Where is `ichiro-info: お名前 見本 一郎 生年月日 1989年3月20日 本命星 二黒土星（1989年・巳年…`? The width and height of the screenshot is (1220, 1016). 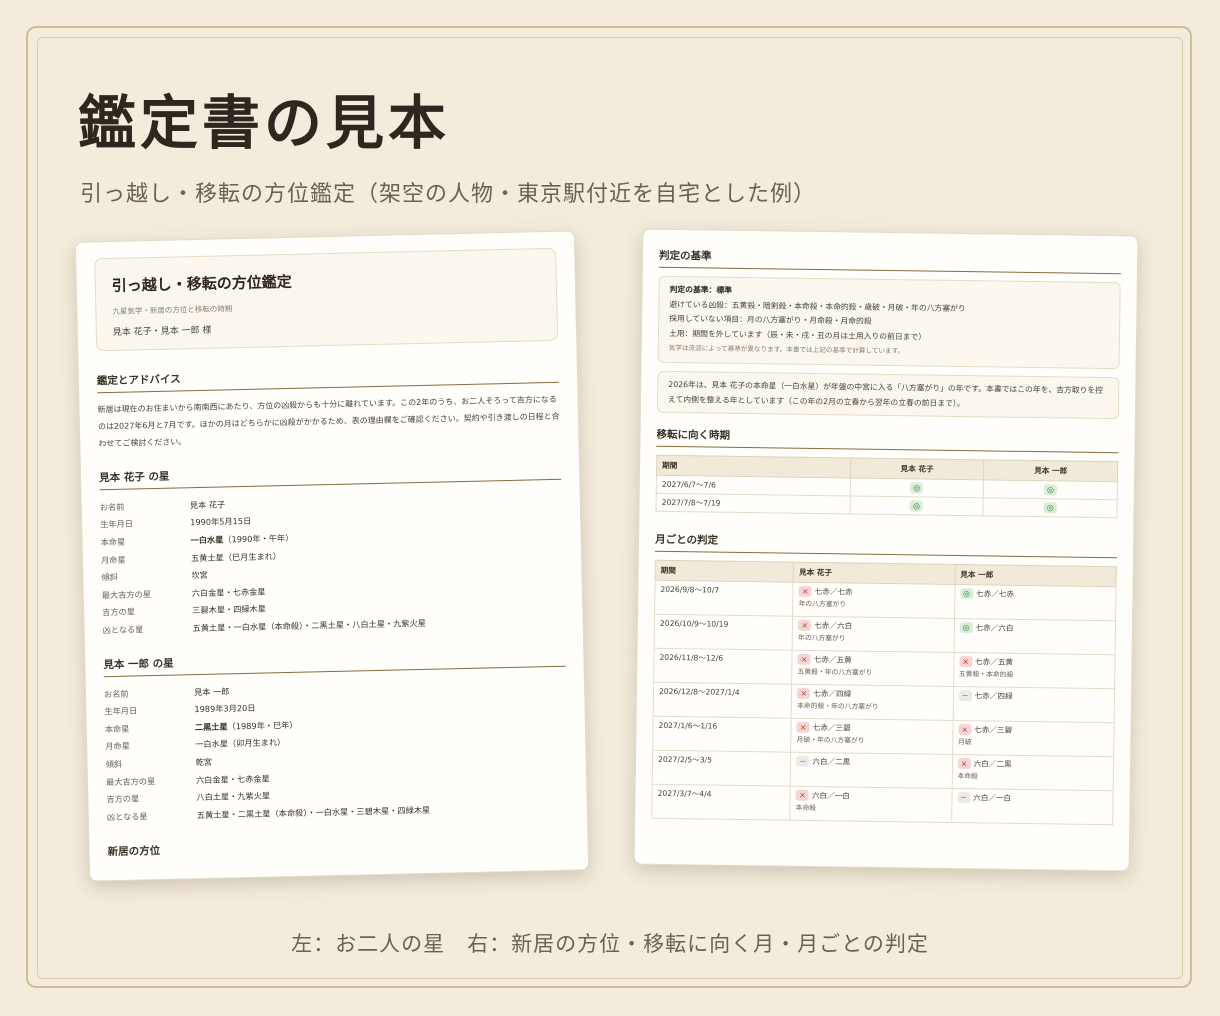
ichiro-info: お名前 見本 一郎 生年月日 1989年3月20日 本命星 二黒土星（1989年・巳年… is located at coordinates (336, 749).